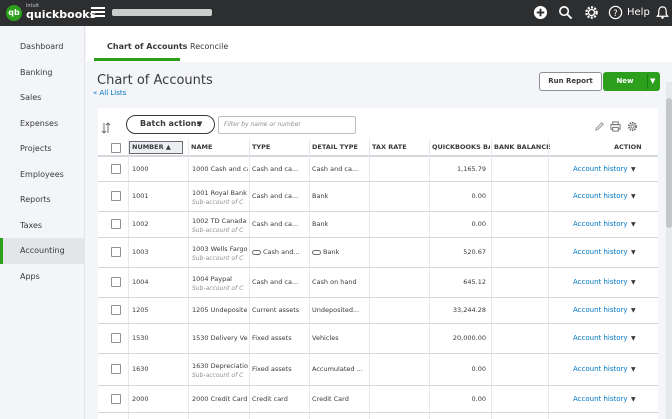  I want to click on run-report-button: Run Report, so click(570, 81).